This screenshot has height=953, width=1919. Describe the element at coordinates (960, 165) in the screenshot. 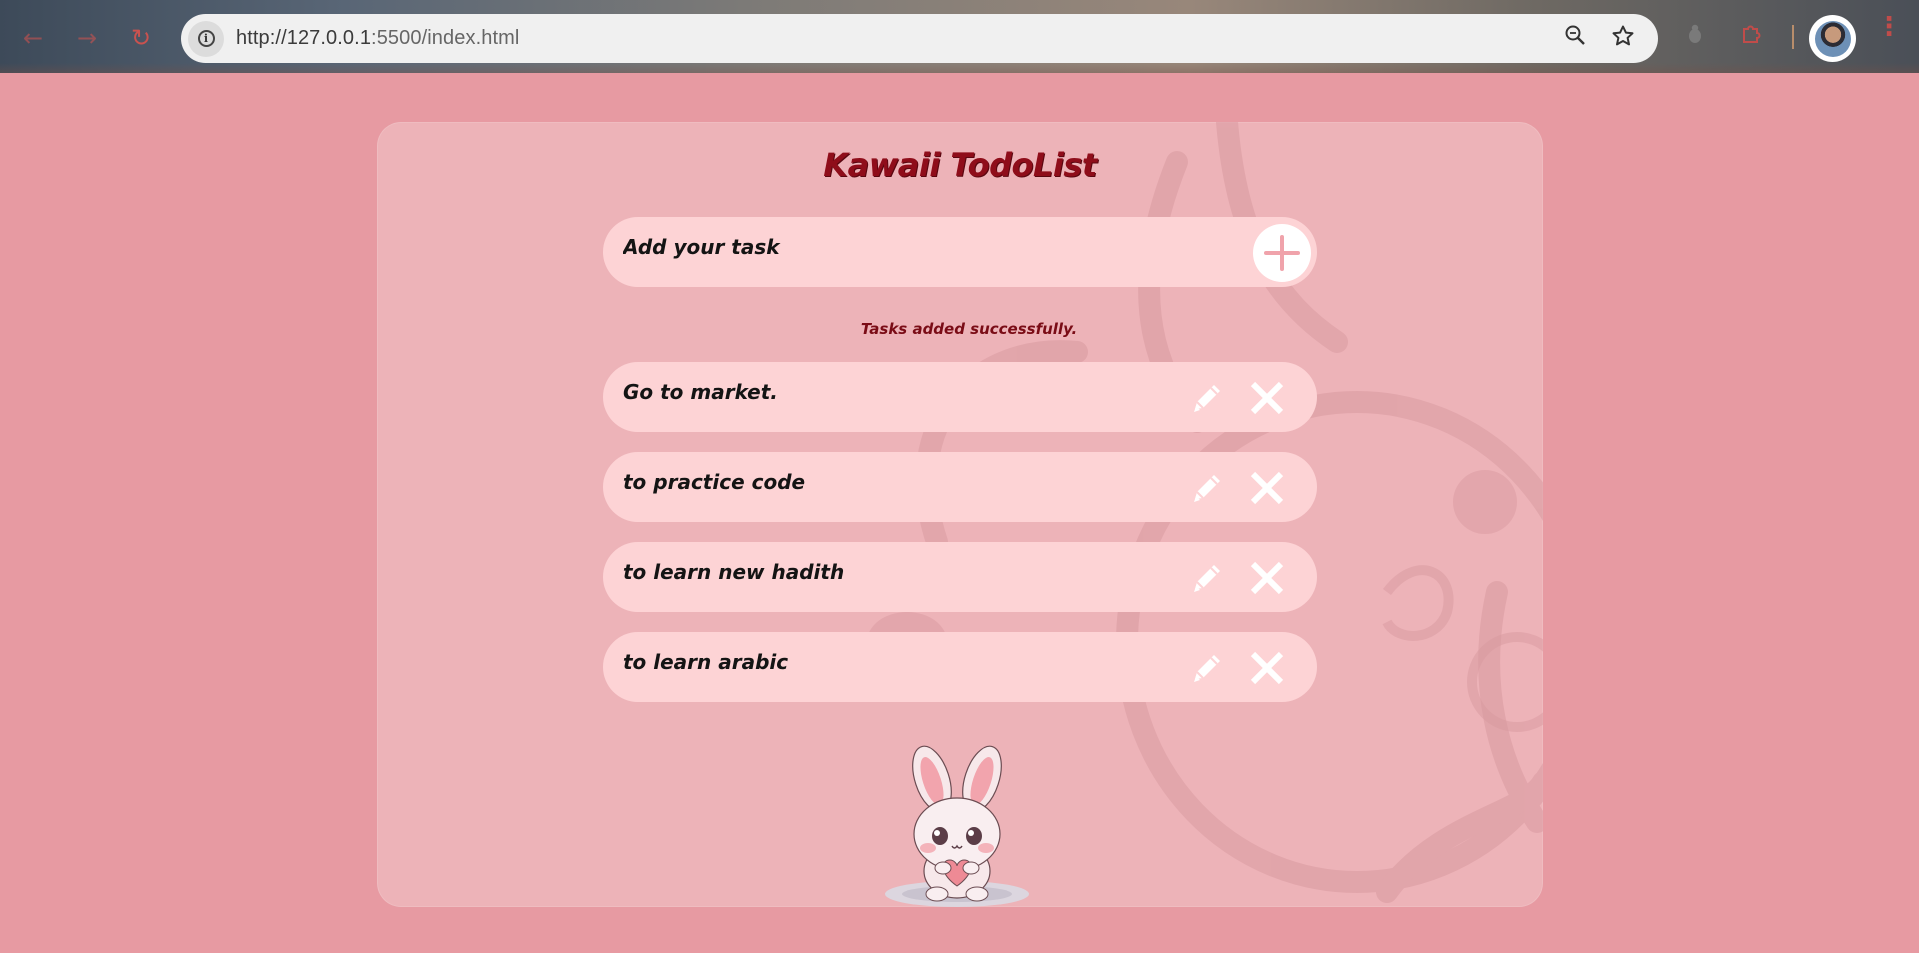

I see `app-title: Kawaii TodoList` at that location.